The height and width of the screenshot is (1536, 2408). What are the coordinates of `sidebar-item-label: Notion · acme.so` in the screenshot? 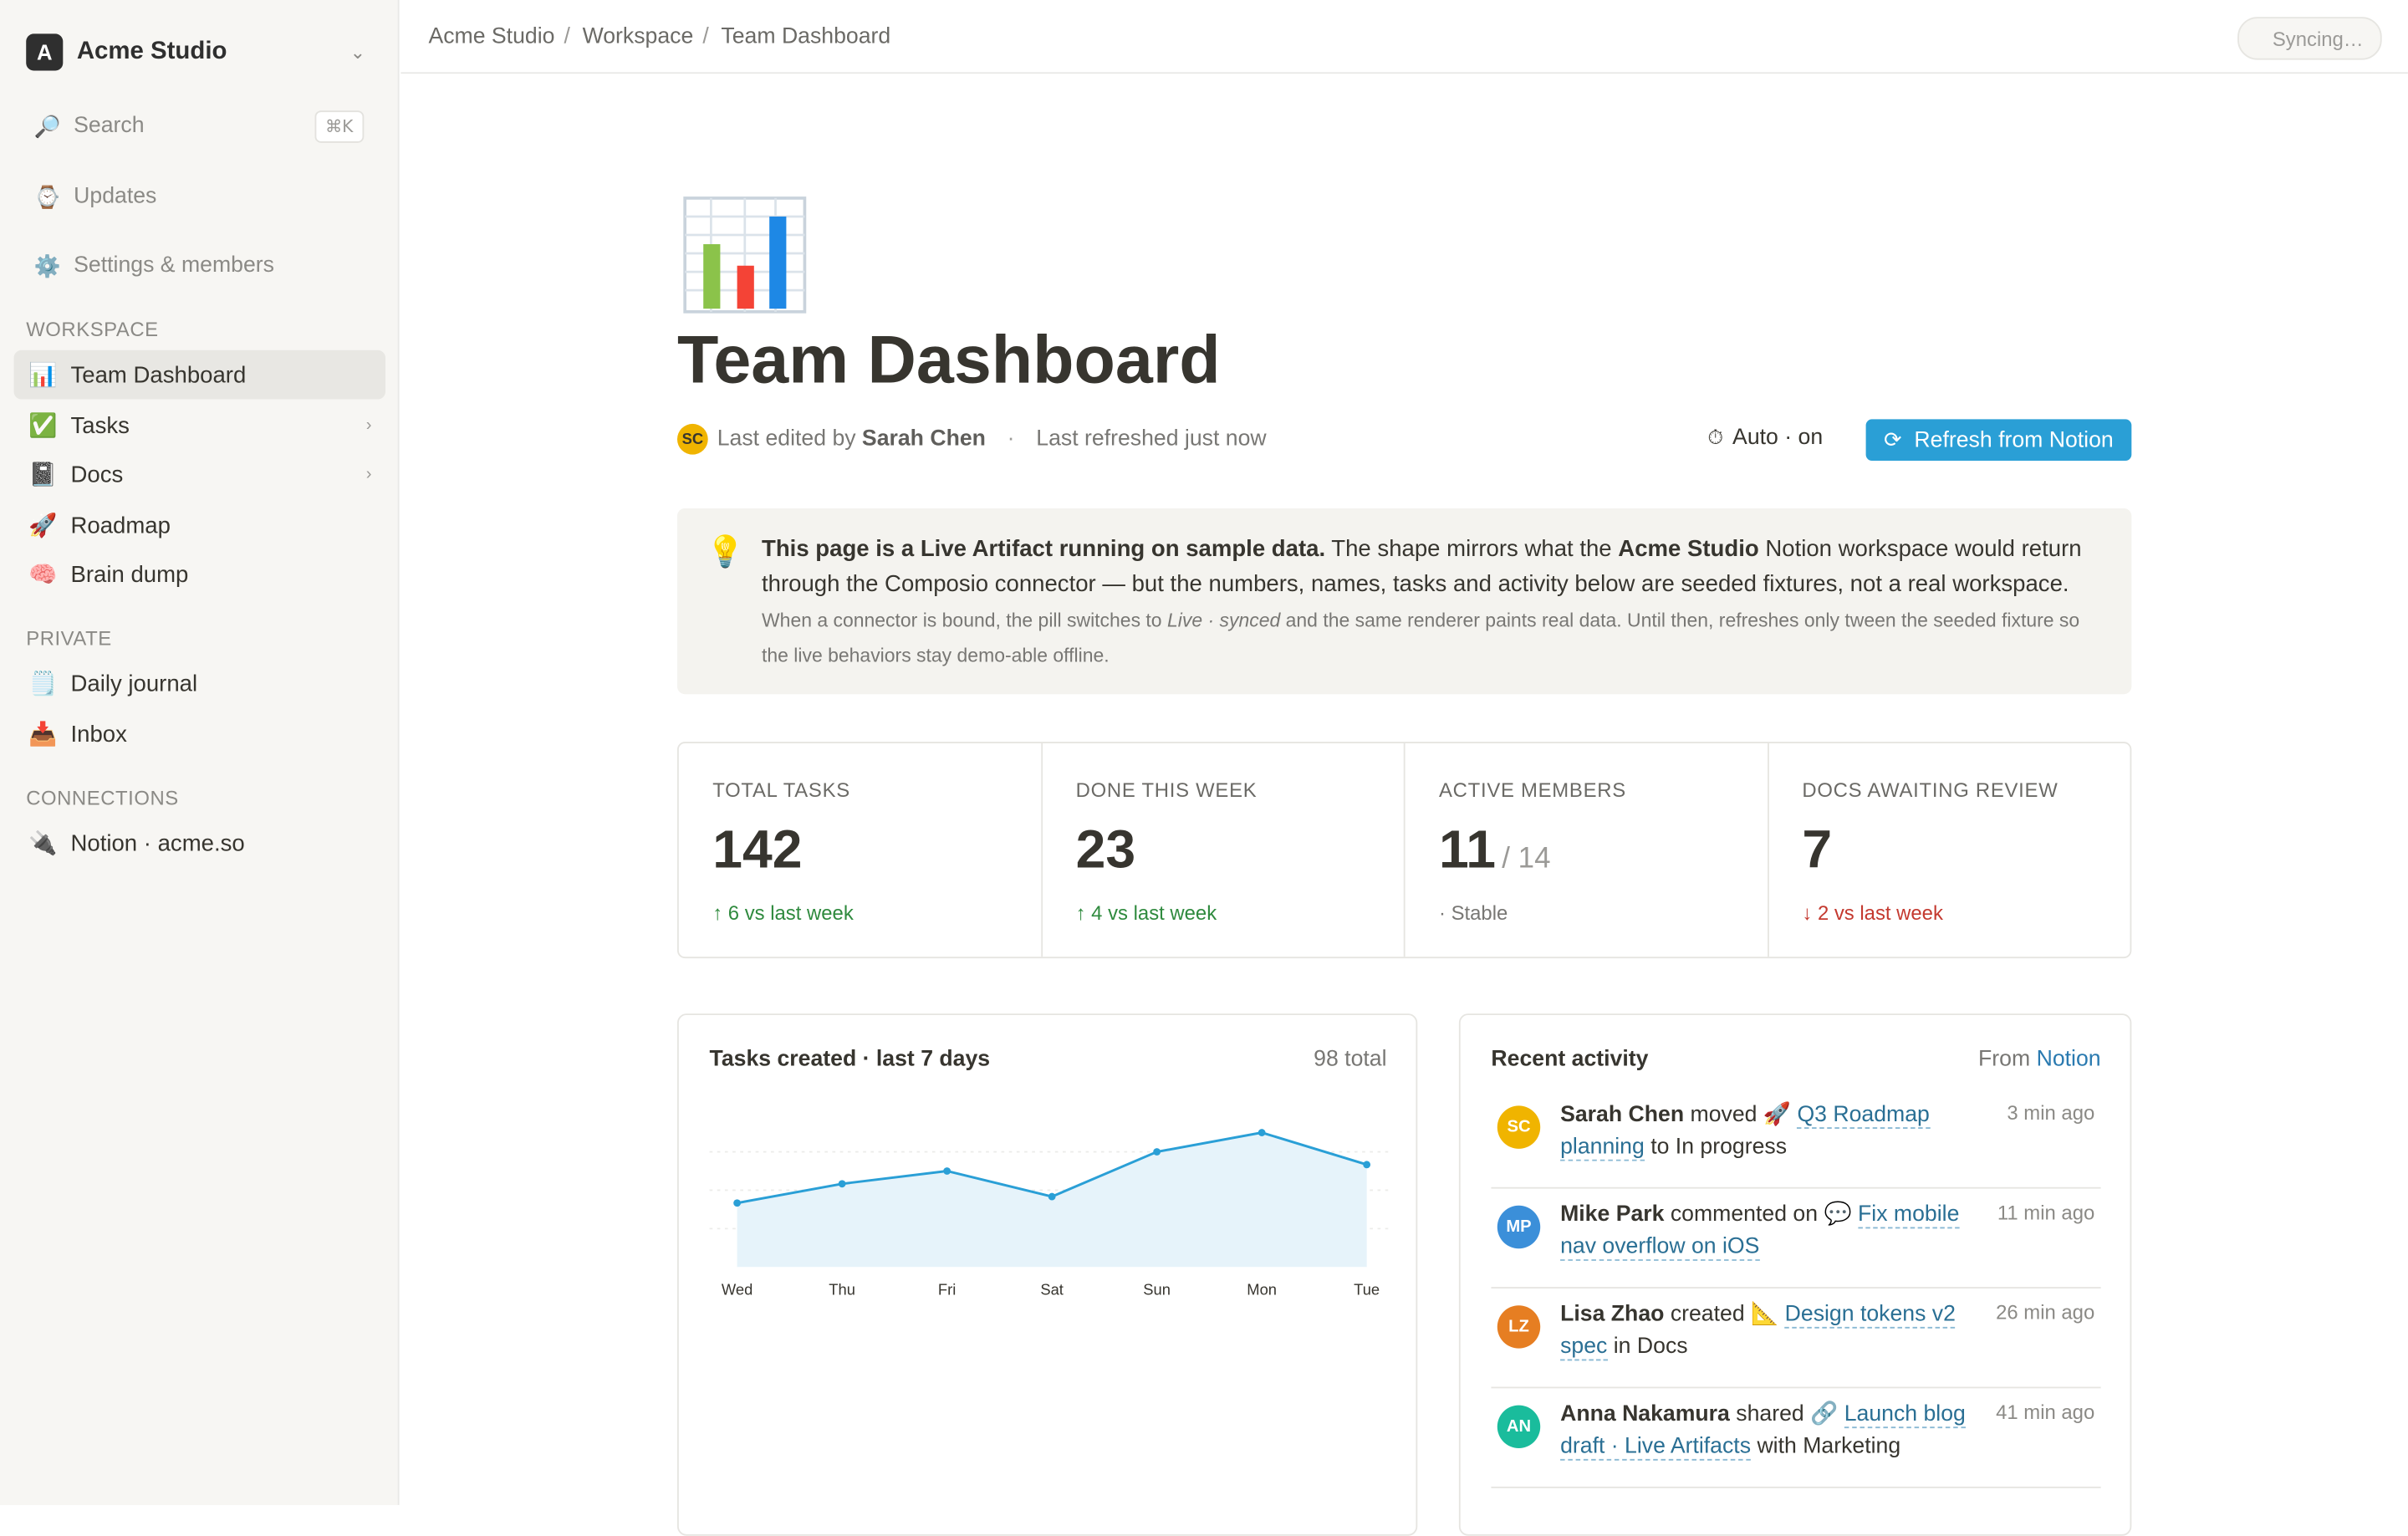 It's located at (157, 842).